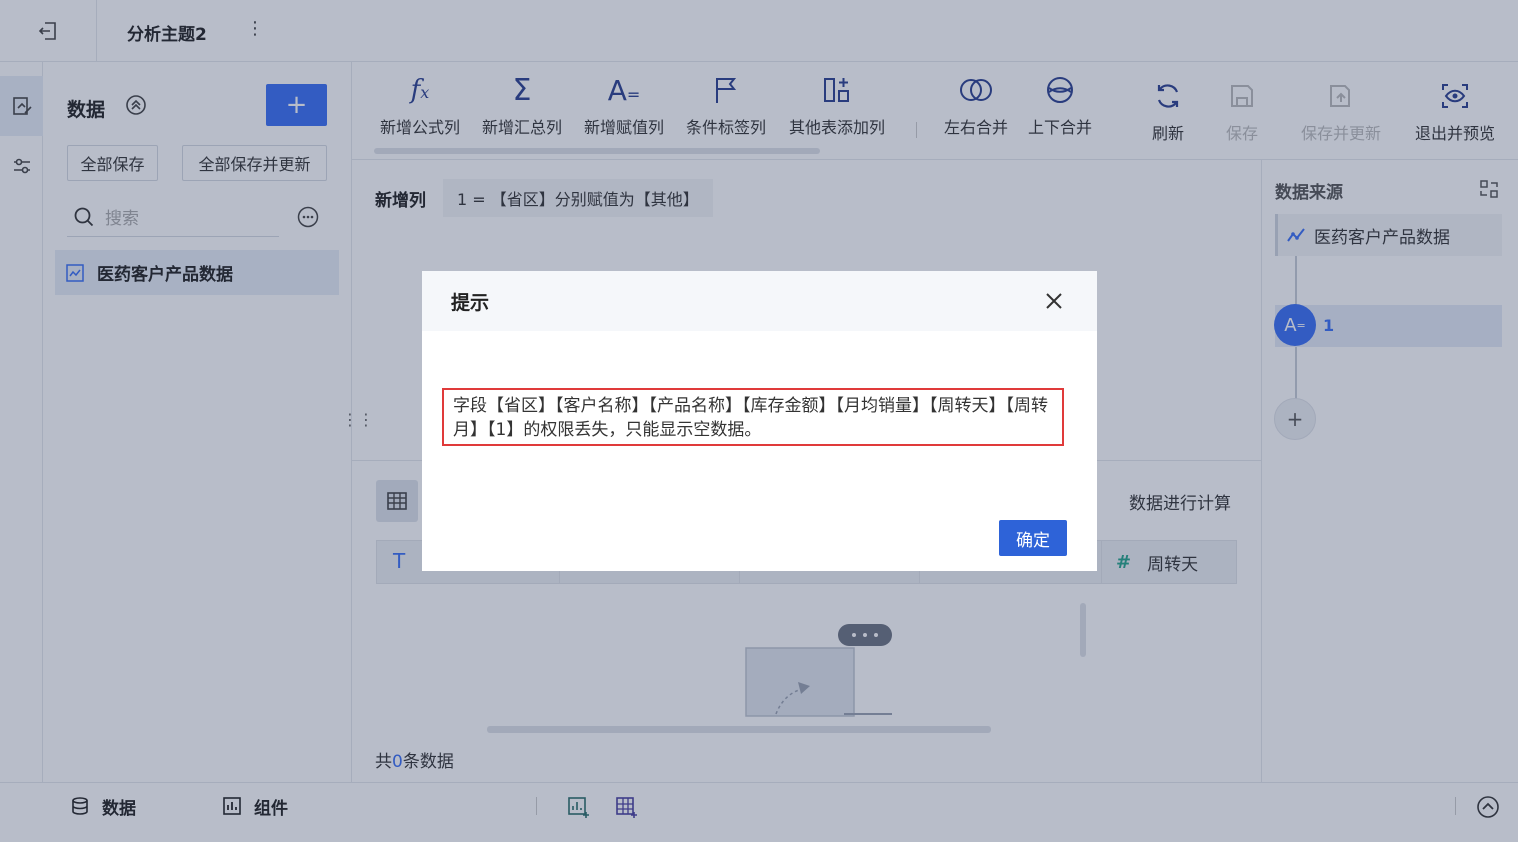 The image size is (1518, 842). Describe the element at coordinates (470, 302) in the screenshot. I see `dialog-title: 提示` at that location.